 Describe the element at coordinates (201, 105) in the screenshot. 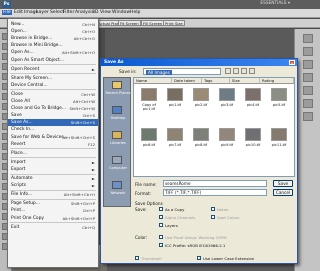

I see `file-name-label: pic2.tif` at that location.